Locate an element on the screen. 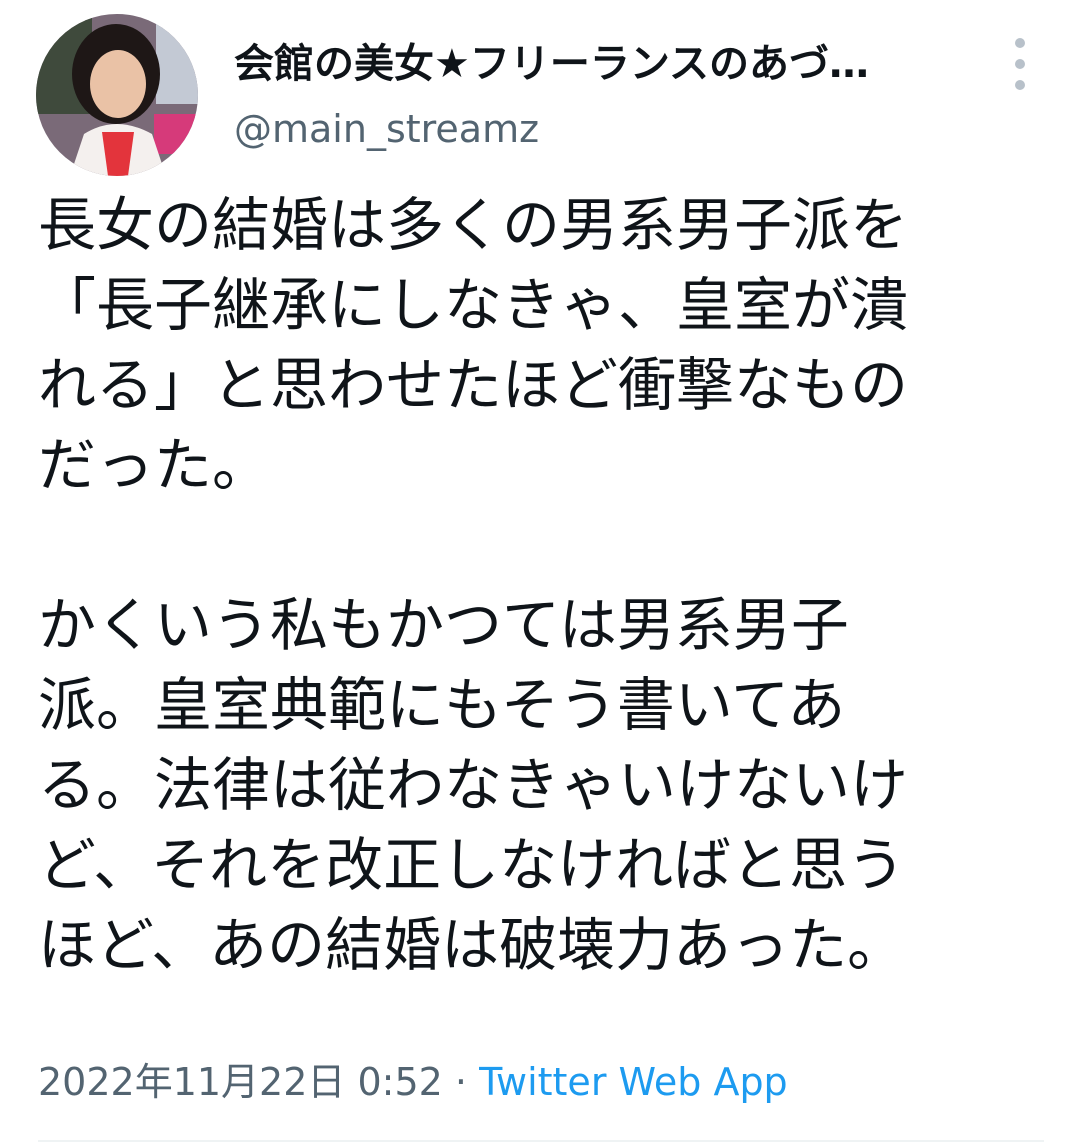  tweet-text-line: ど、それを改正しなければと思う is located at coordinates (472, 865).